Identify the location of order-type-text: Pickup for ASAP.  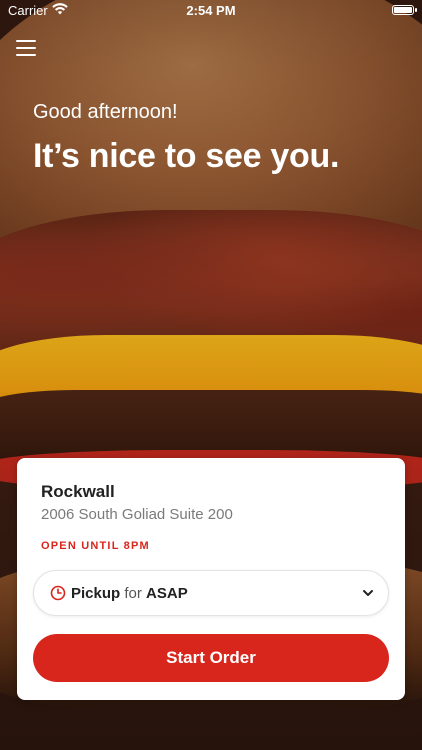
(129, 593).